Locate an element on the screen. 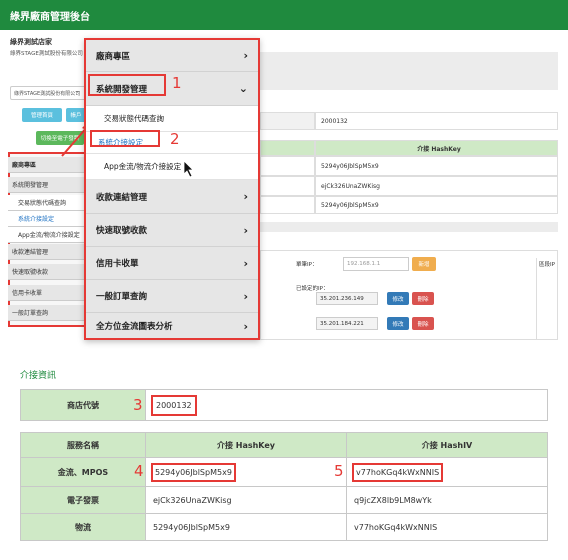 The image size is (568, 560). hashiv-cell: v77hoKGq4kWxNNIS is located at coordinates (447, 472).